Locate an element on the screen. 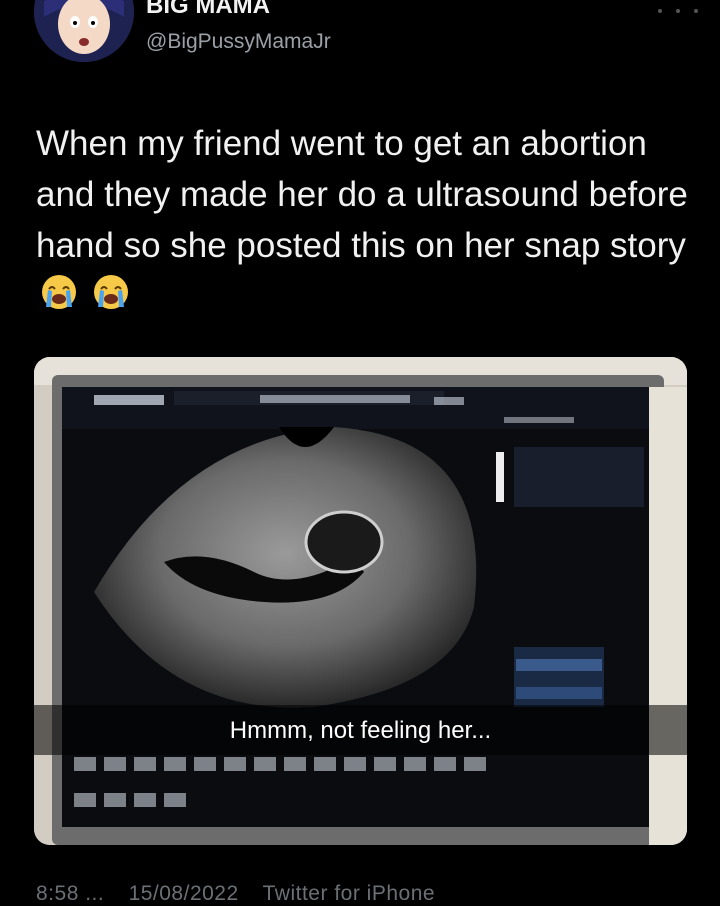  display-name: BIG MAMA is located at coordinates (208, 10).